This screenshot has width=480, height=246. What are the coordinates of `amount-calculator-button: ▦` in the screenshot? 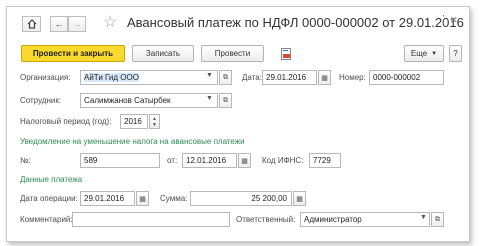 It's located at (299, 198).